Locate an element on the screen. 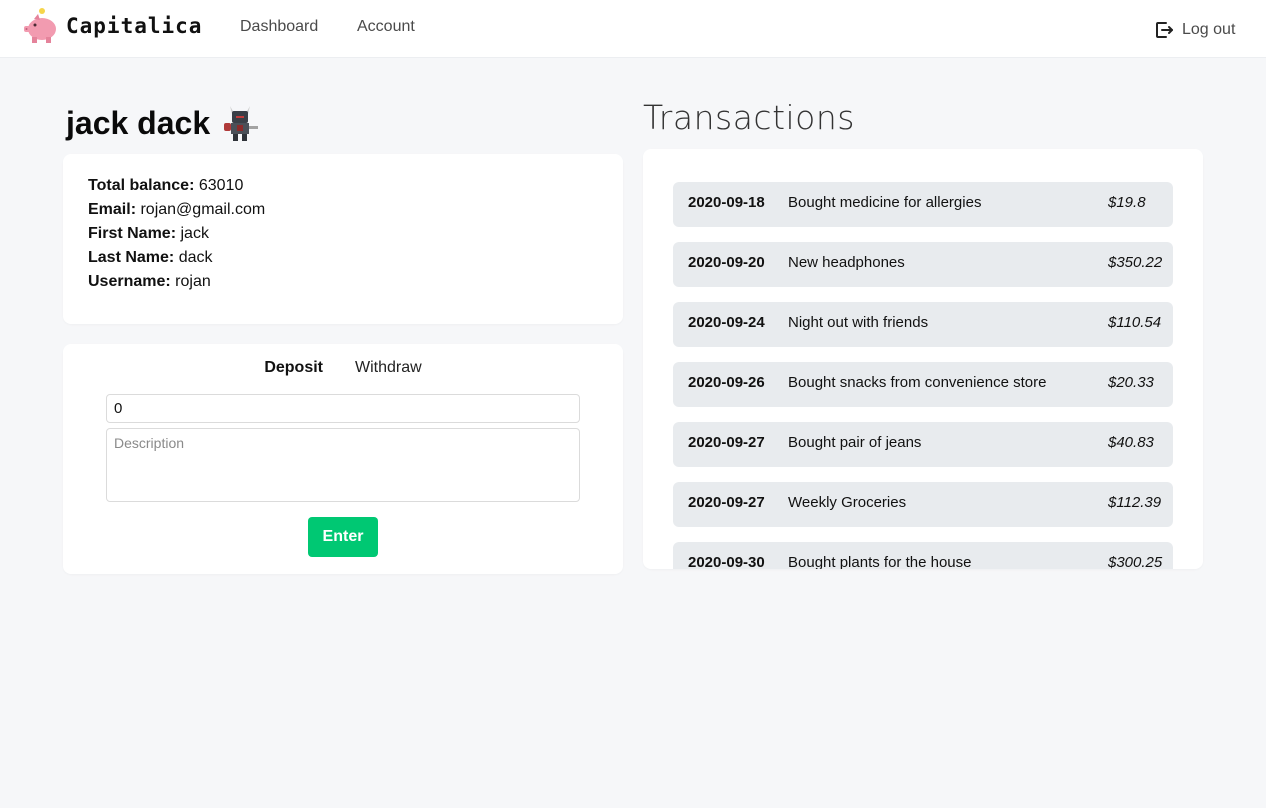 The image size is (1266, 808). enter-button: Enter is located at coordinates (343, 537).